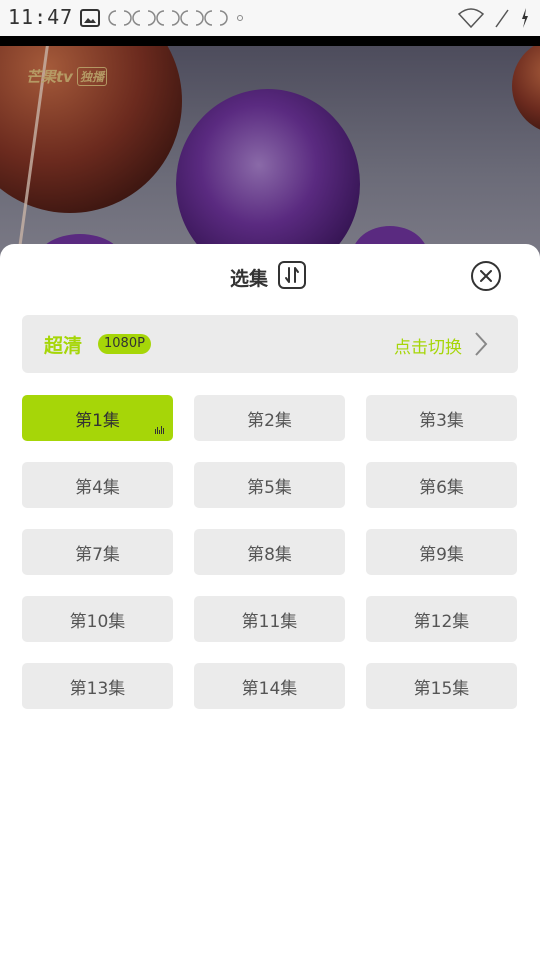  What do you see at coordinates (90, 18) in the screenshot?
I see `image-notification-icon` at bounding box center [90, 18].